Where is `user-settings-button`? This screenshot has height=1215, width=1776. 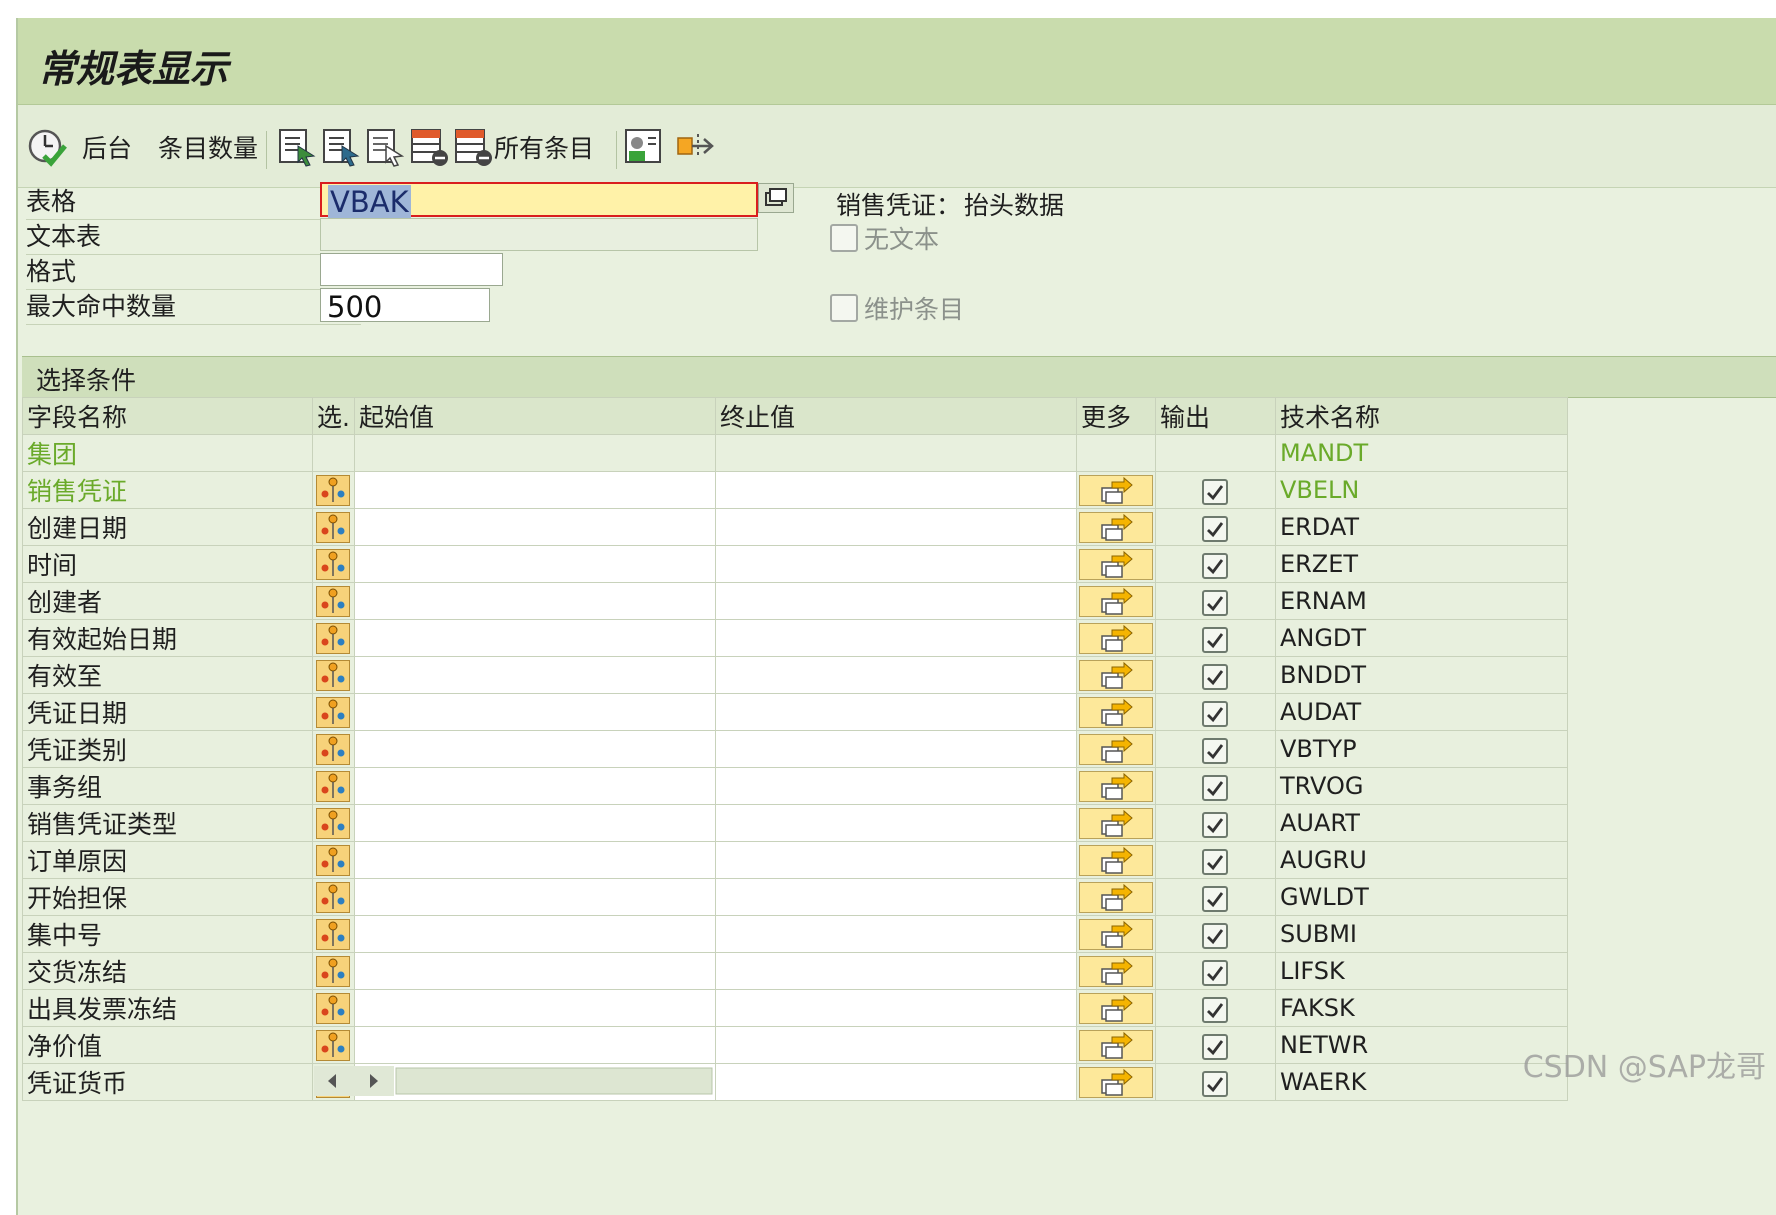
user-settings-button is located at coordinates (643, 147).